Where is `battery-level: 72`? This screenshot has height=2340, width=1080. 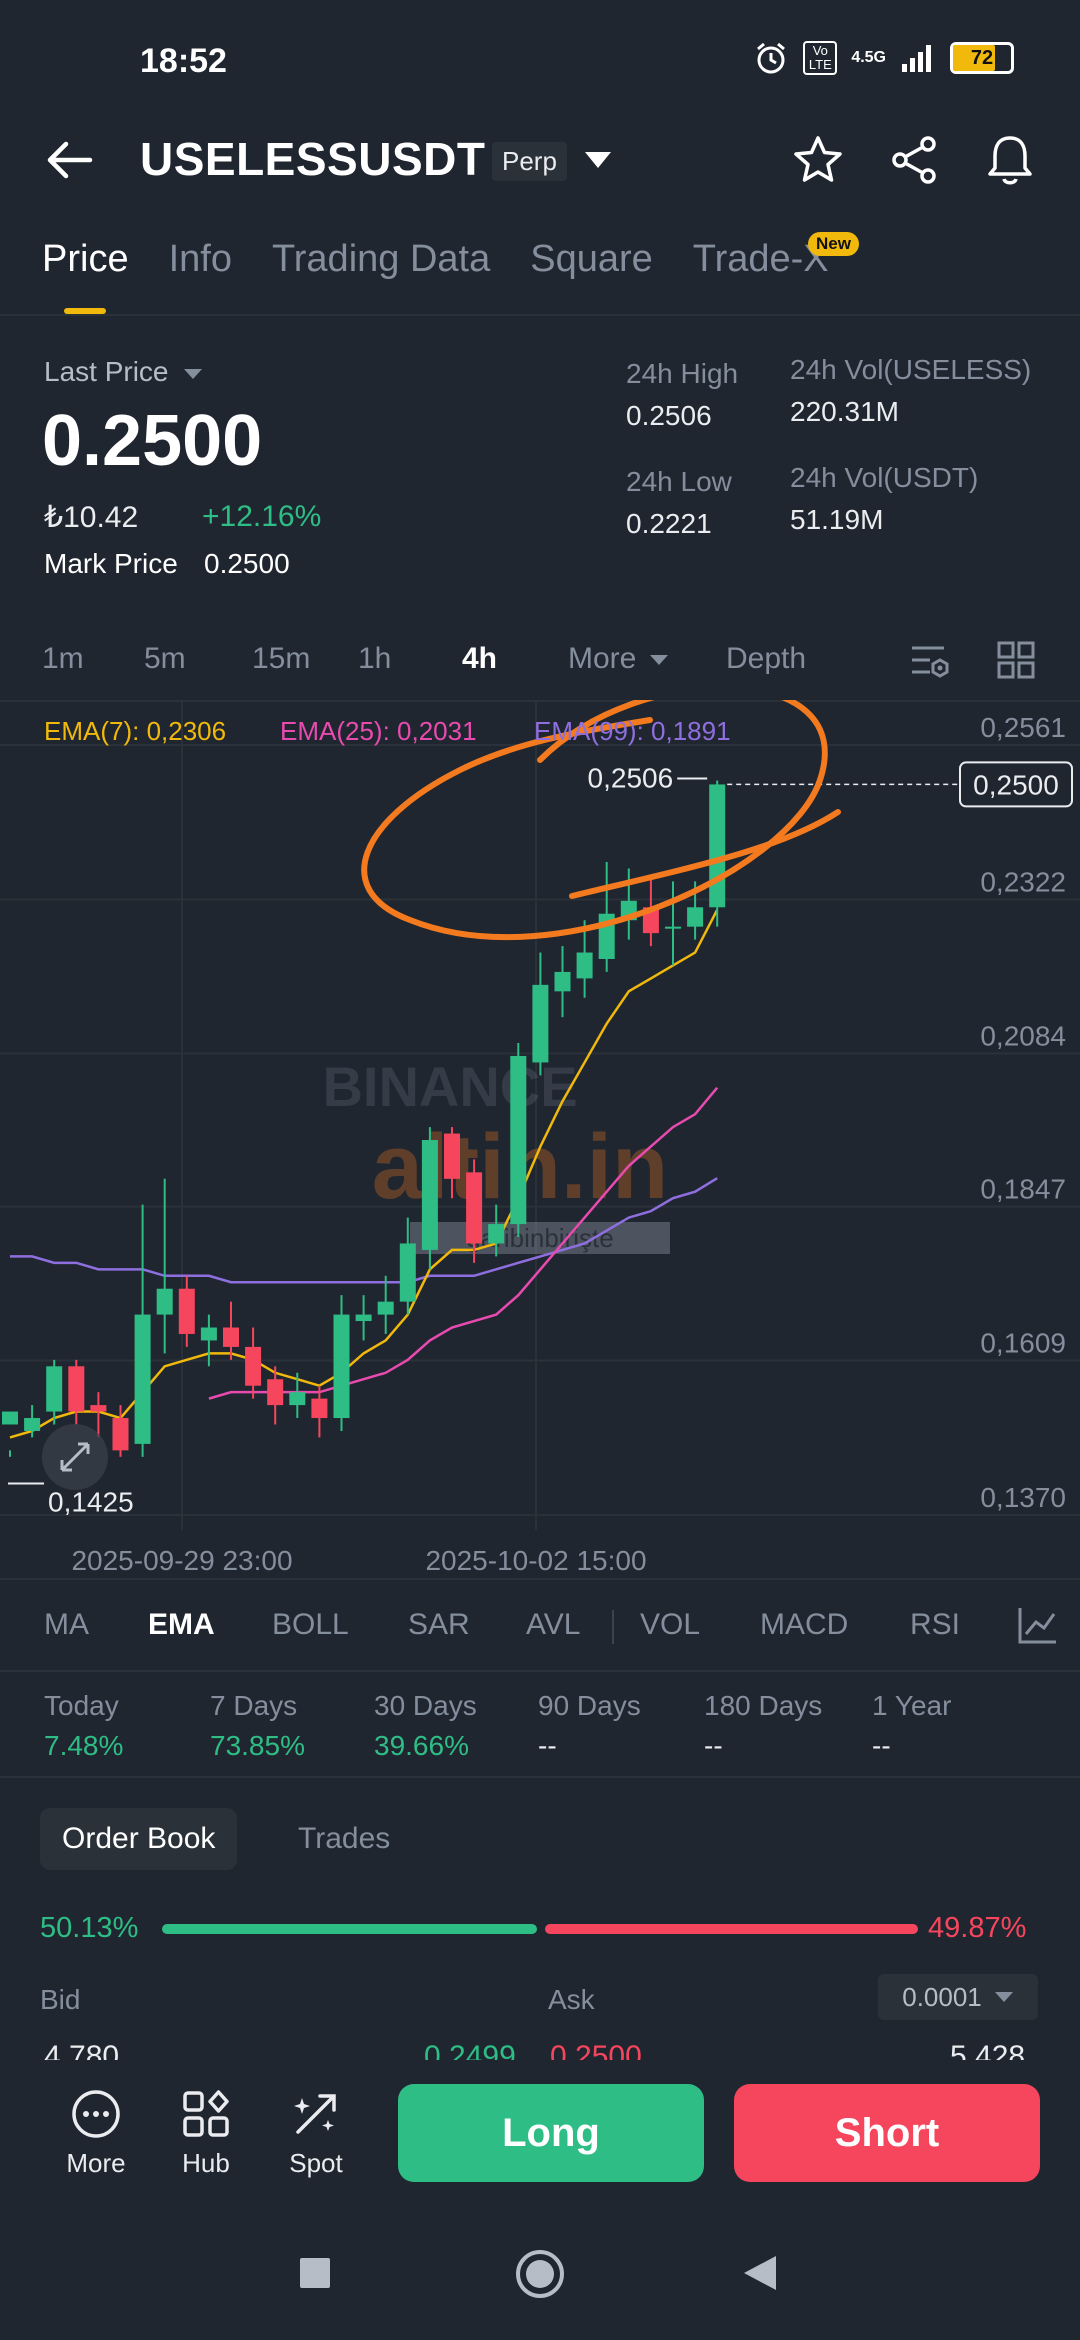 battery-level: 72 is located at coordinates (982, 57).